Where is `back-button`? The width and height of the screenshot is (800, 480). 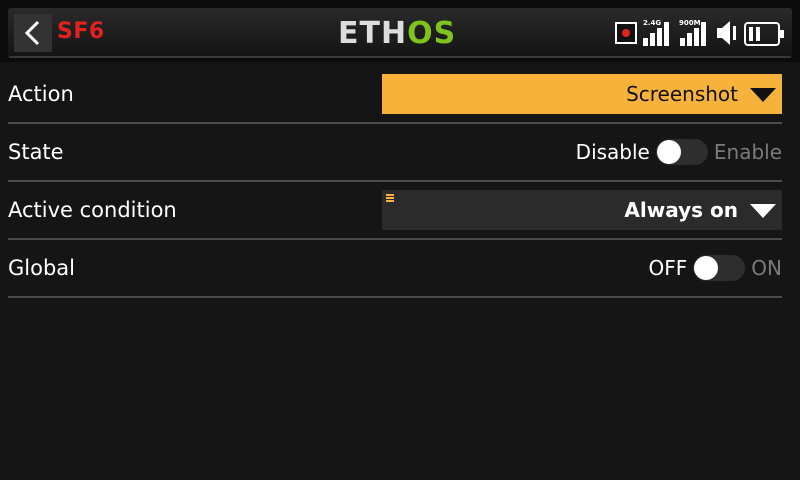
back-button is located at coordinates (33, 33).